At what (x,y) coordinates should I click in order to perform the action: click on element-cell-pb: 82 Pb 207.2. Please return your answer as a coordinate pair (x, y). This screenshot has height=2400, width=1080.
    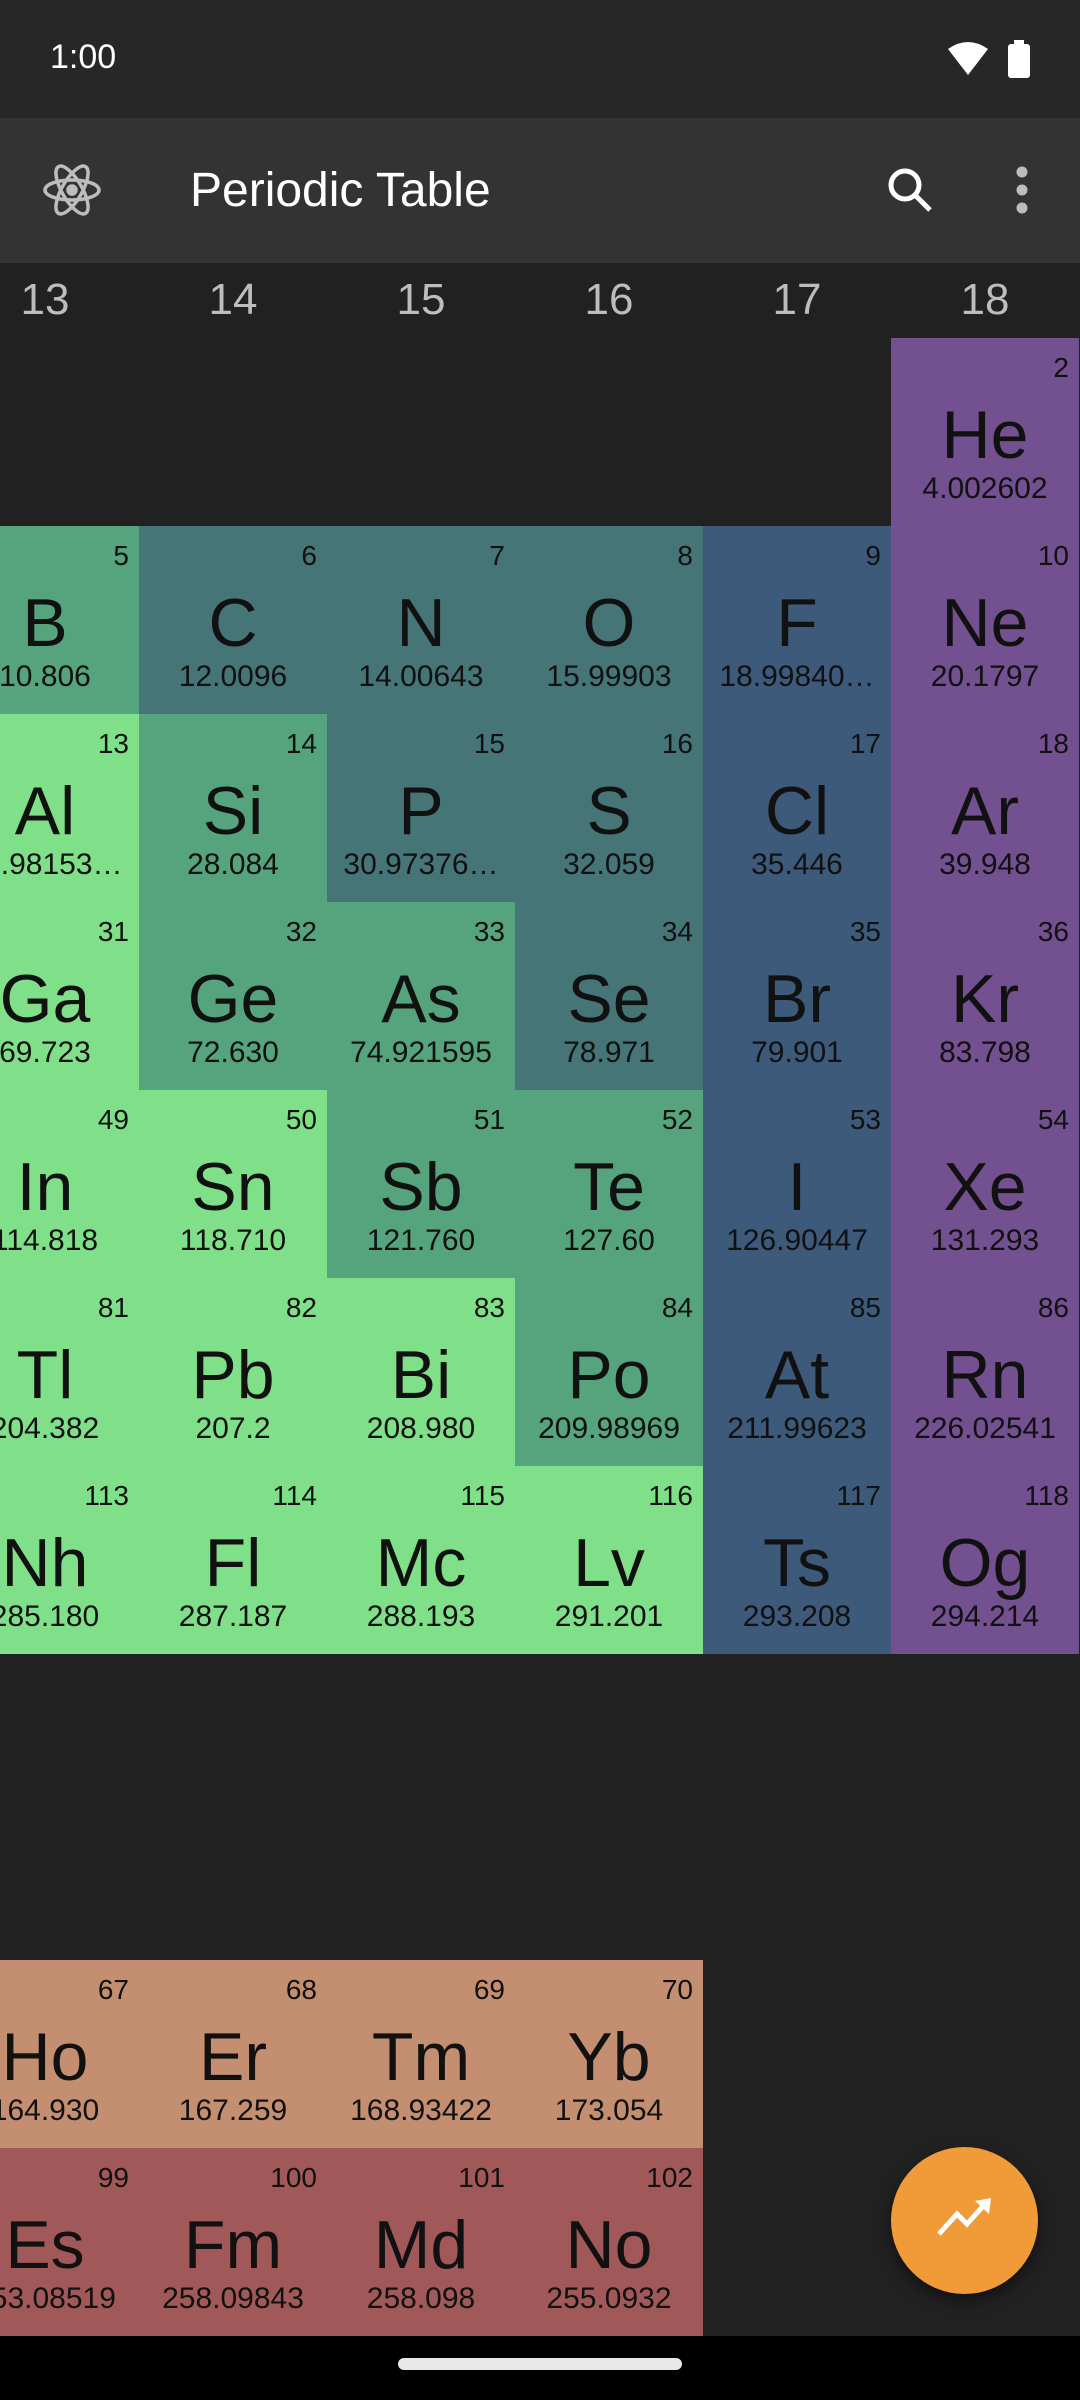
    Looking at the image, I should click on (233, 1372).